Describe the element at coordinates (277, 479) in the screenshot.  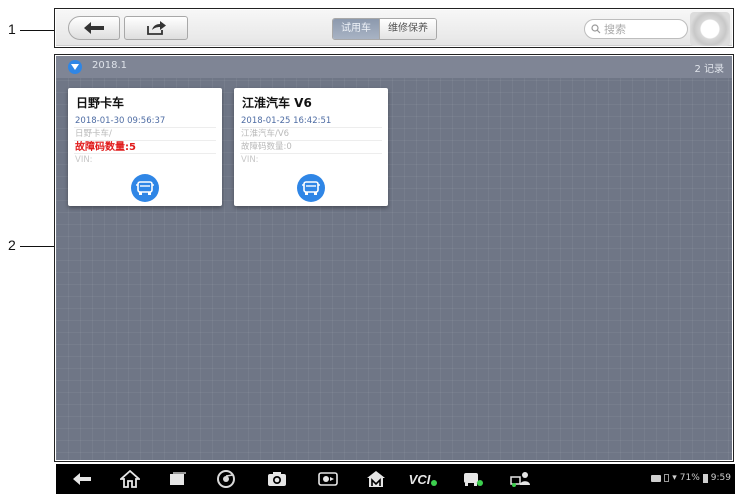
I see `nav-camera-icon` at that location.